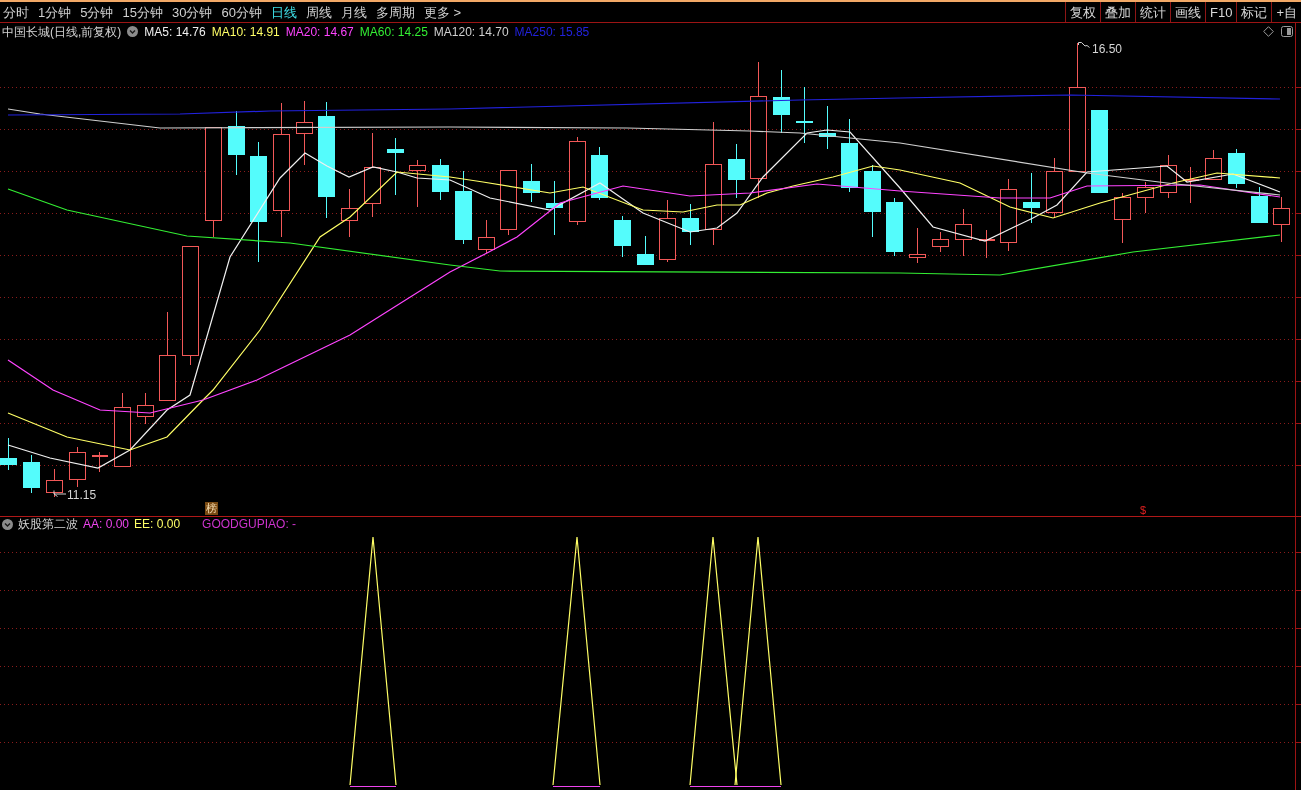 Image resolution: width=1301 pixels, height=790 pixels. I want to click on period-tab: 分时, so click(16, 12).